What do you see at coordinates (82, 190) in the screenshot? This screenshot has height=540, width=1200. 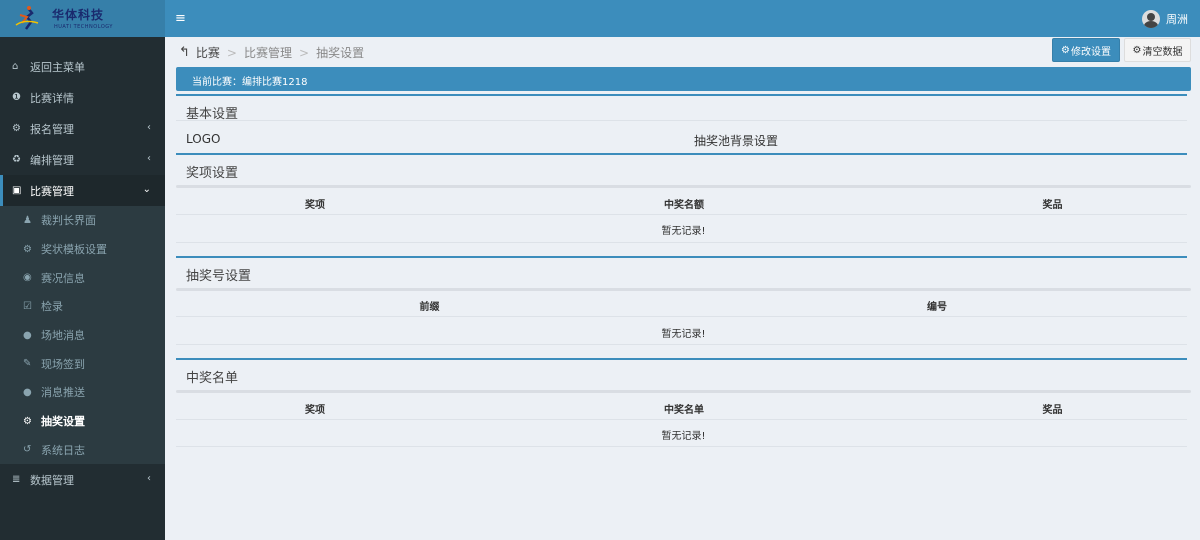 I see `sidebar-item-match-management: ▣ 比赛管理 ⌄` at bounding box center [82, 190].